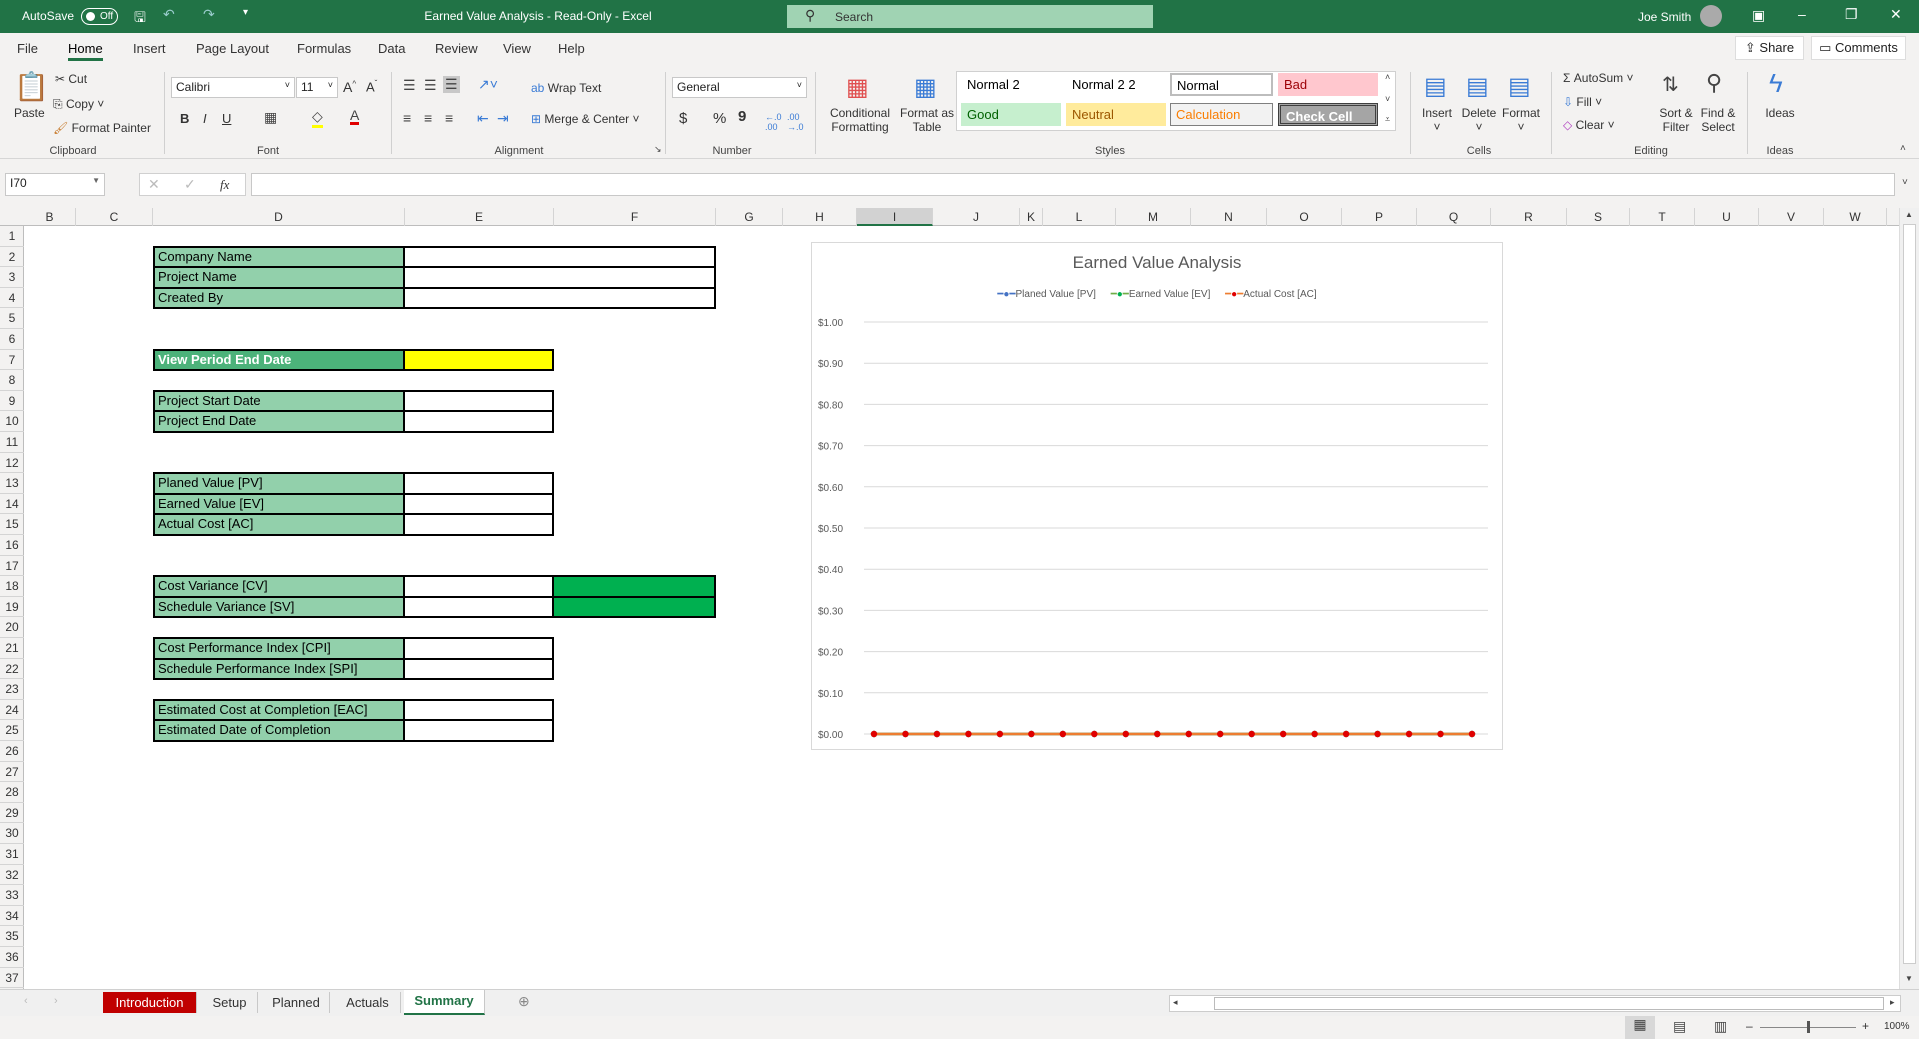  Describe the element at coordinates (12, 689) in the screenshot. I see `row-header-23: 23` at that location.